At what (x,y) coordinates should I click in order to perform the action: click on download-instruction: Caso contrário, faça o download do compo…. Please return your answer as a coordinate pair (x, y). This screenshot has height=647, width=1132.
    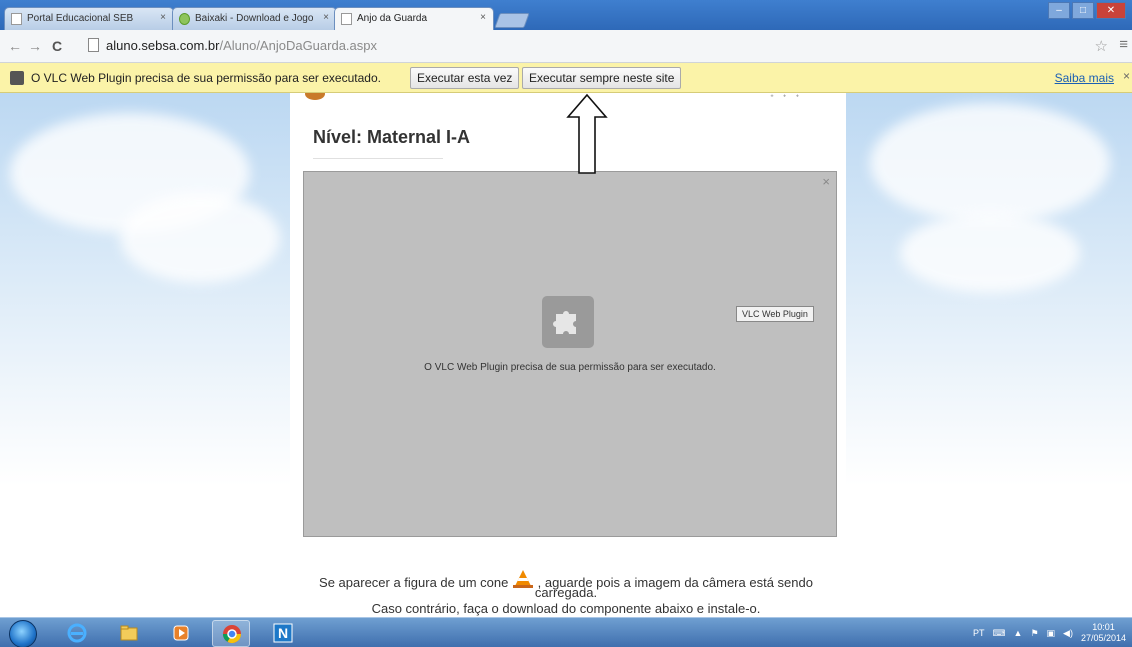
    Looking at the image, I should click on (566, 608).